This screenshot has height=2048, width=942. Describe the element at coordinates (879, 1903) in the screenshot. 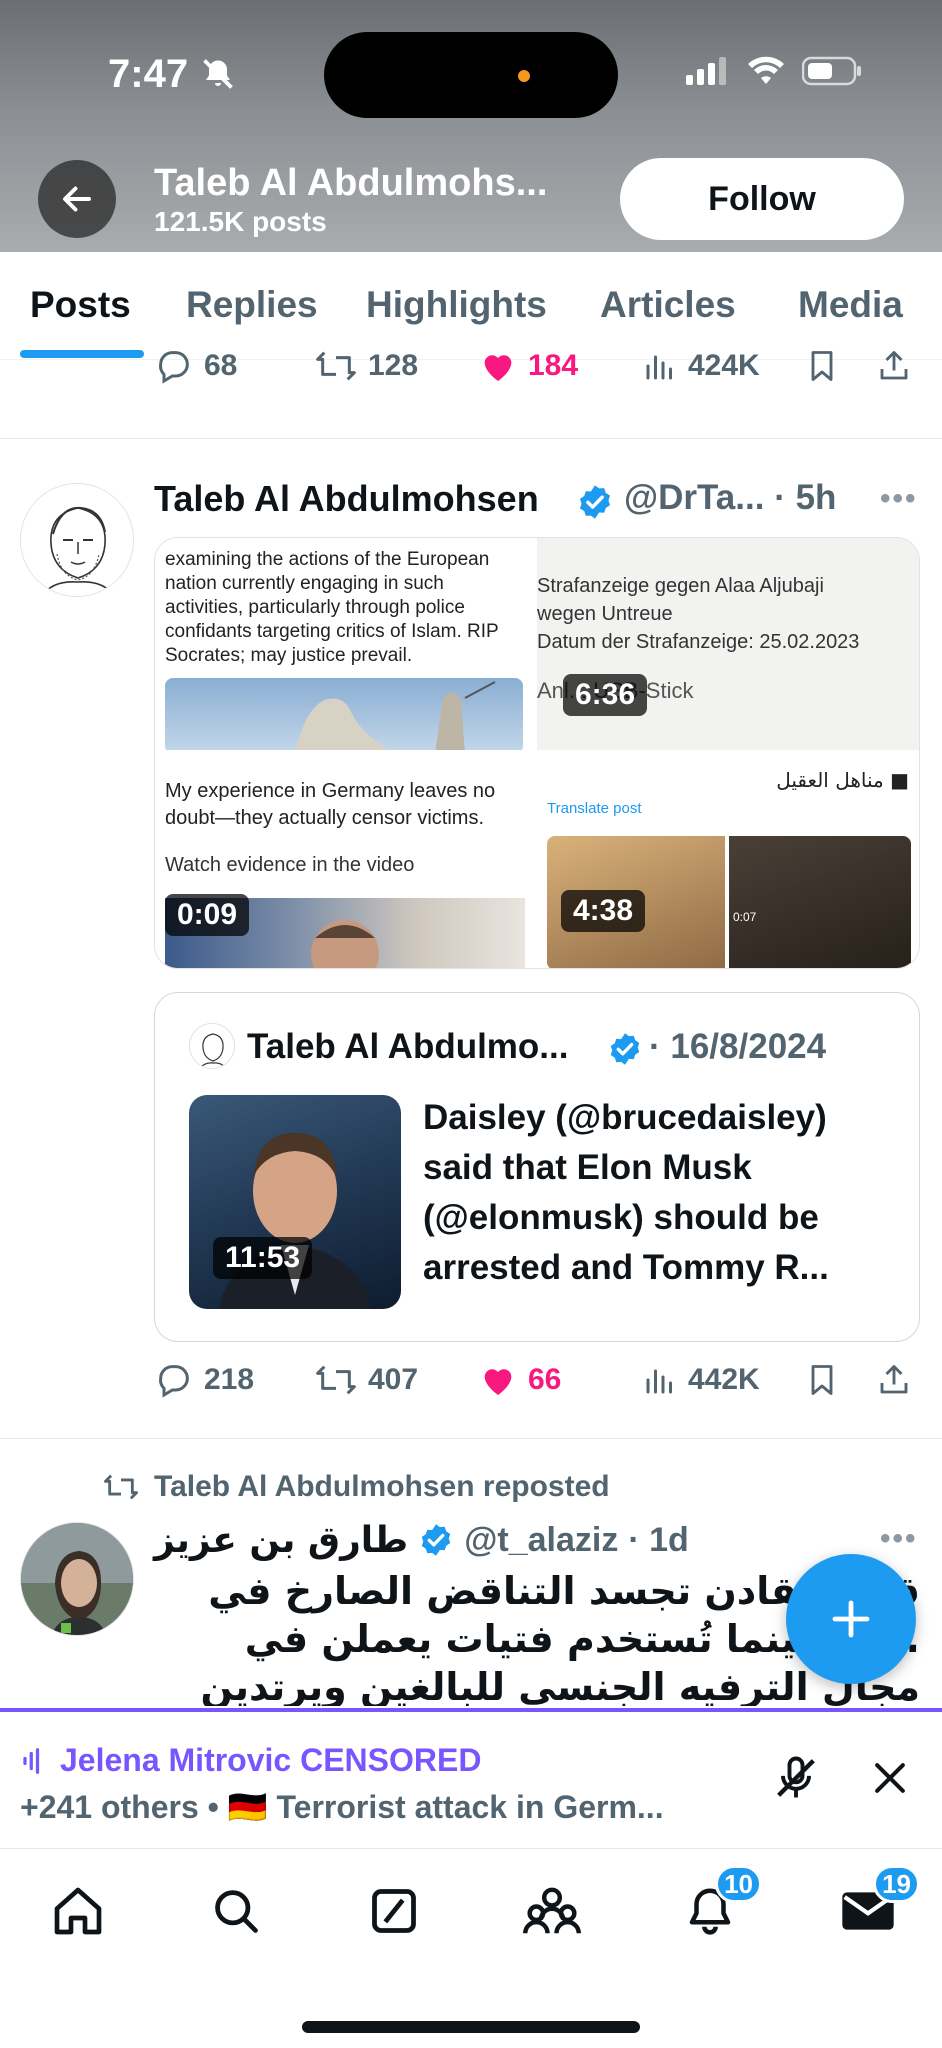

I see `nav-messages: 19` at that location.